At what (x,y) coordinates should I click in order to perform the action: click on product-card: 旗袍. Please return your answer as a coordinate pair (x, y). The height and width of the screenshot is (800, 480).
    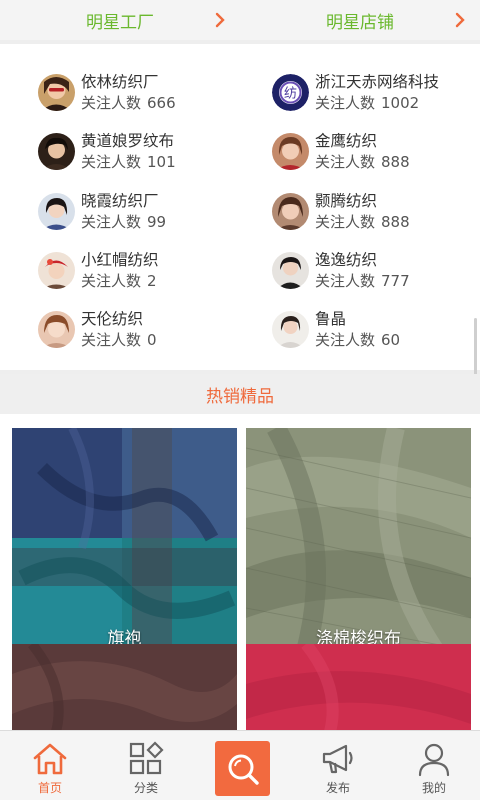
    Looking at the image, I should click on (124, 539).